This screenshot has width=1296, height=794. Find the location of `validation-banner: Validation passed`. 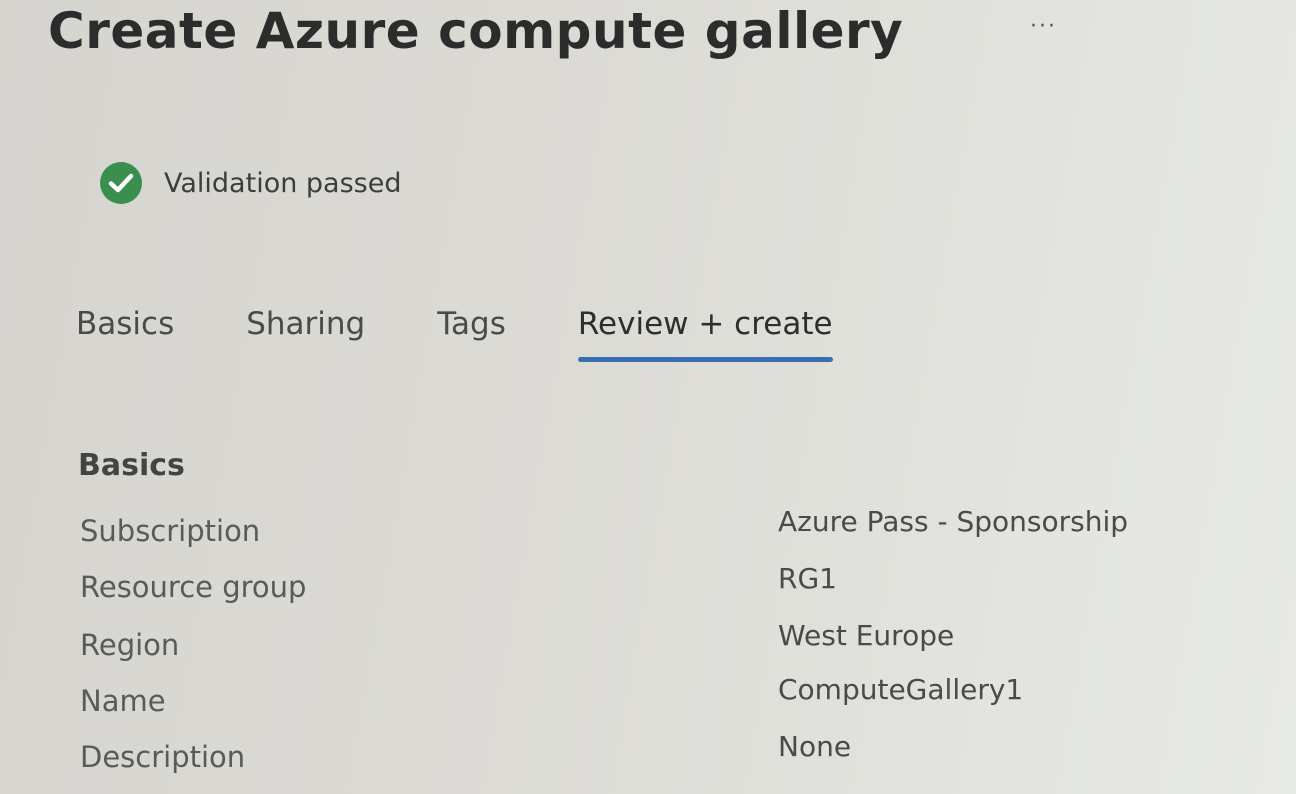

validation-banner: Validation passed is located at coordinates (249, 183).